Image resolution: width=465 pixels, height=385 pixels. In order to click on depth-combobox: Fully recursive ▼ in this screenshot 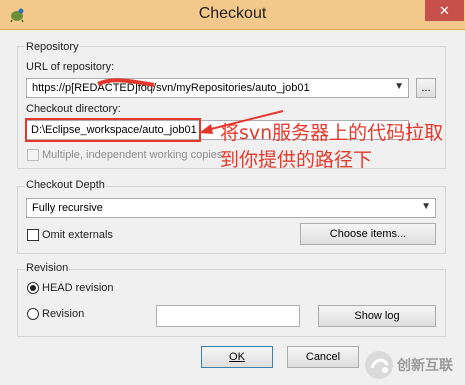, I will do `click(231, 208)`.